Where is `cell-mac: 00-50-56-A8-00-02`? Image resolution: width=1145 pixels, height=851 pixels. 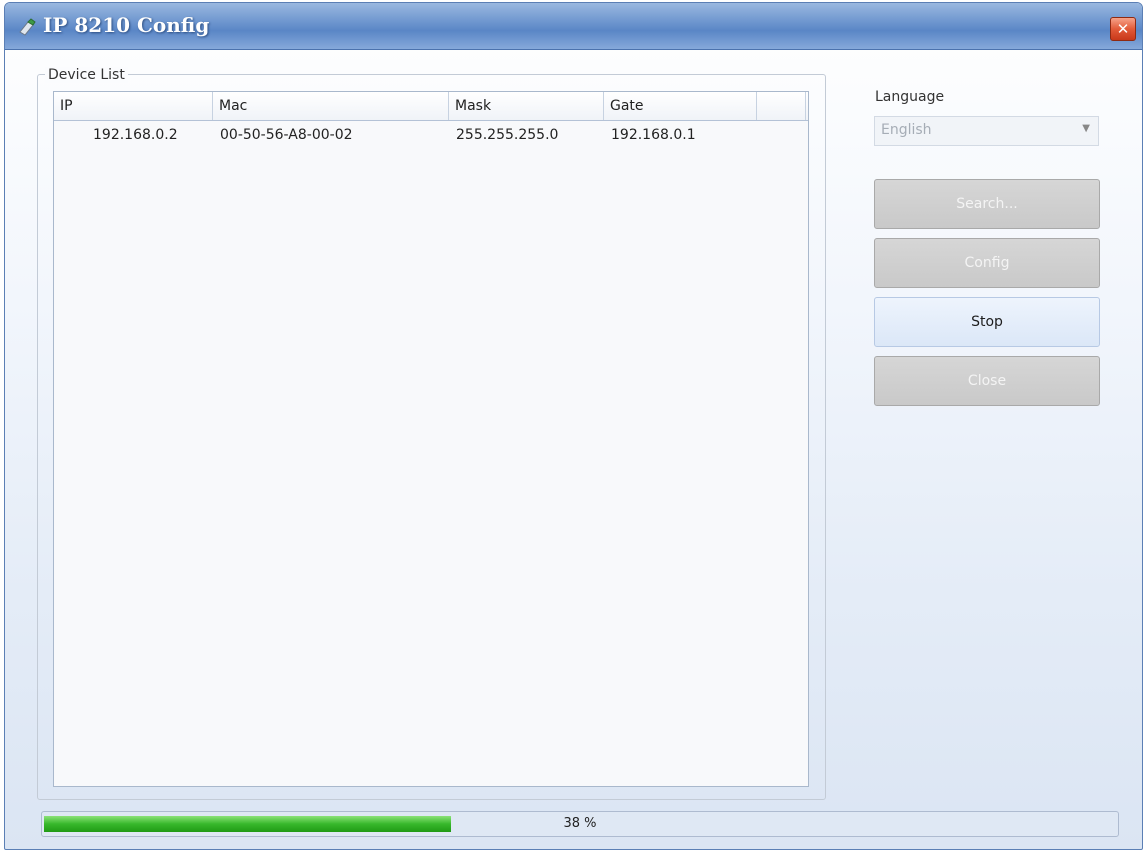
cell-mac: 00-50-56-A8-00-02 is located at coordinates (286, 135).